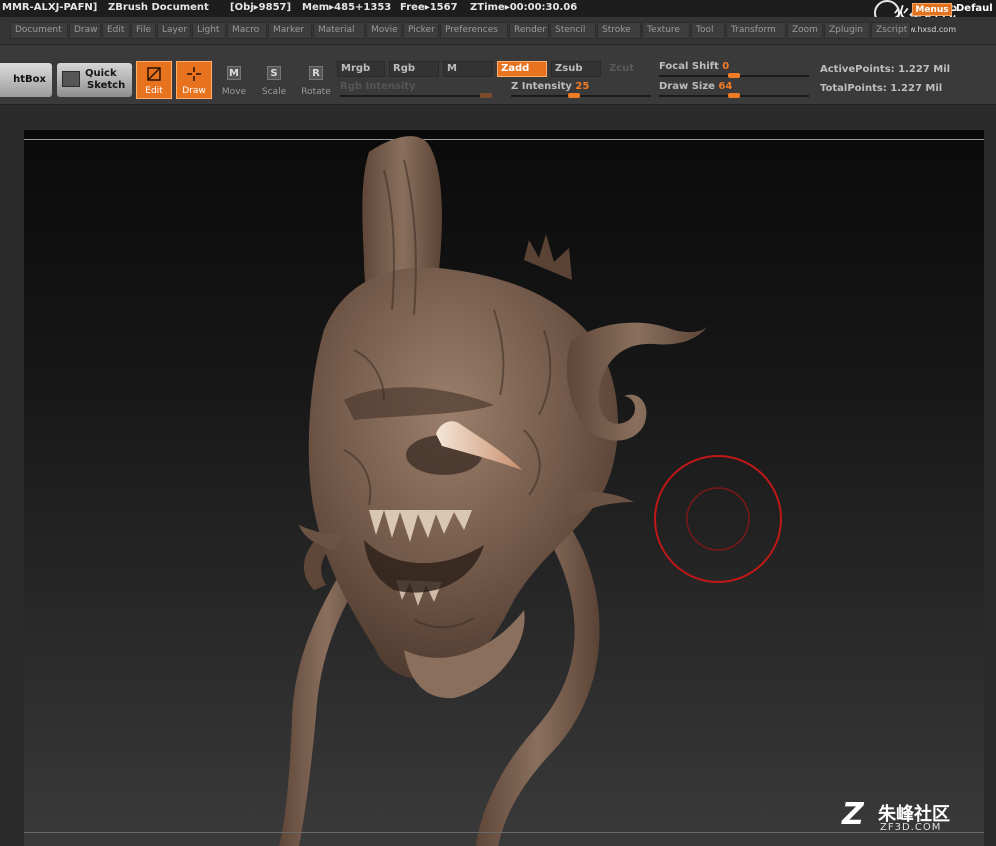 The height and width of the screenshot is (846, 996). I want to click on menu-transform: Transform, so click(756, 30).